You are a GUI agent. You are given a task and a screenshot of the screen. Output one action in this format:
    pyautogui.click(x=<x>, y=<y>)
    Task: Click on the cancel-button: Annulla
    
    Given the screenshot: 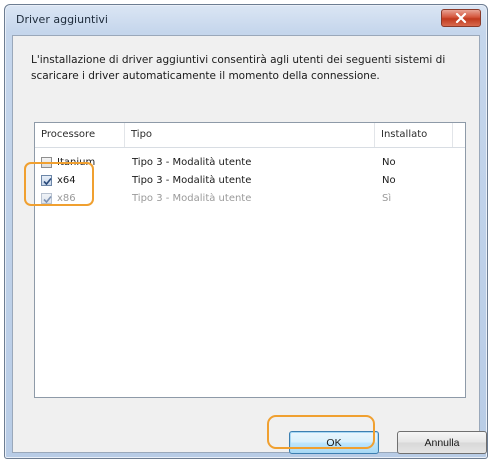 What is the action you would take?
    pyautogui.click(x=442, y=442)
    